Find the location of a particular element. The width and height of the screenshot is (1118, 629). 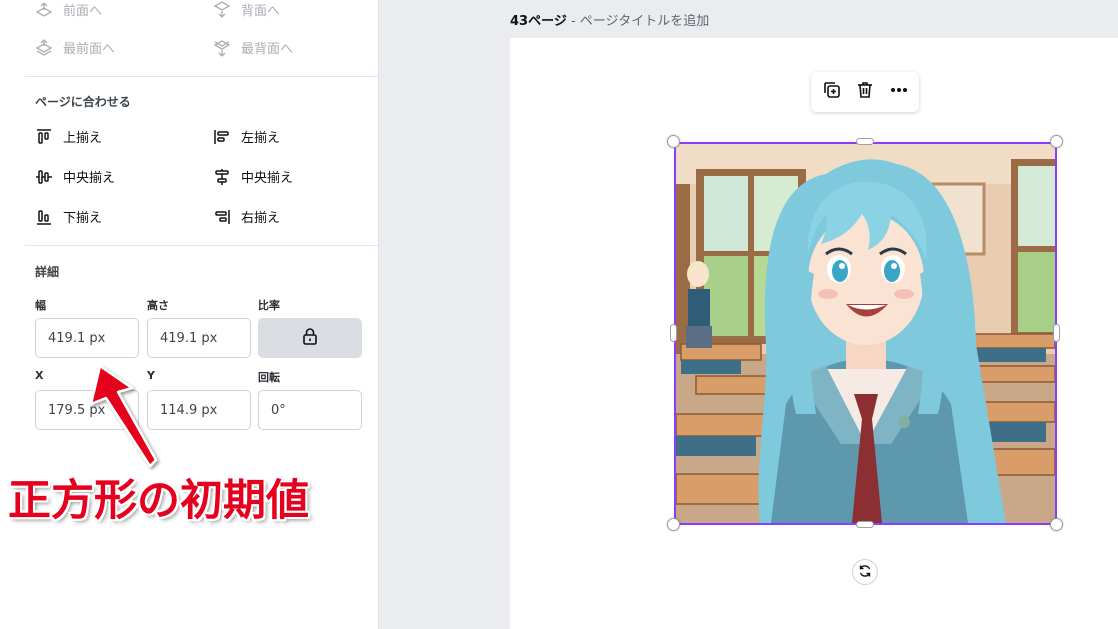

delete-button is located at coordinates (865, 92).